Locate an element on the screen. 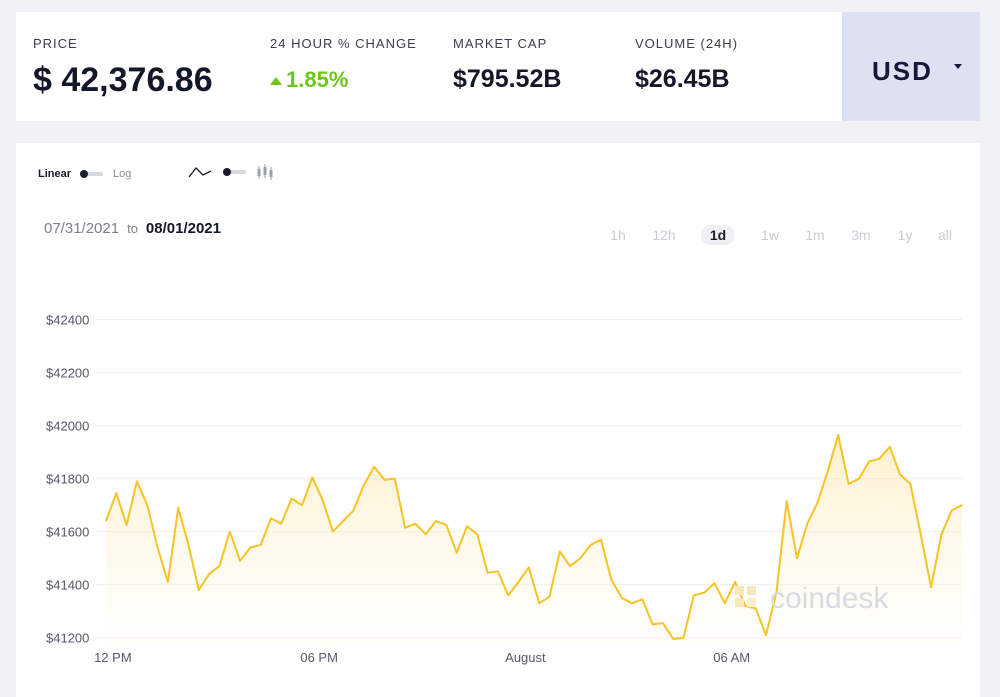 Image resolution: width=1000 pixels, height=697 pixels. coindesk-watermark: coindesk is located at coordinates (810, 599).